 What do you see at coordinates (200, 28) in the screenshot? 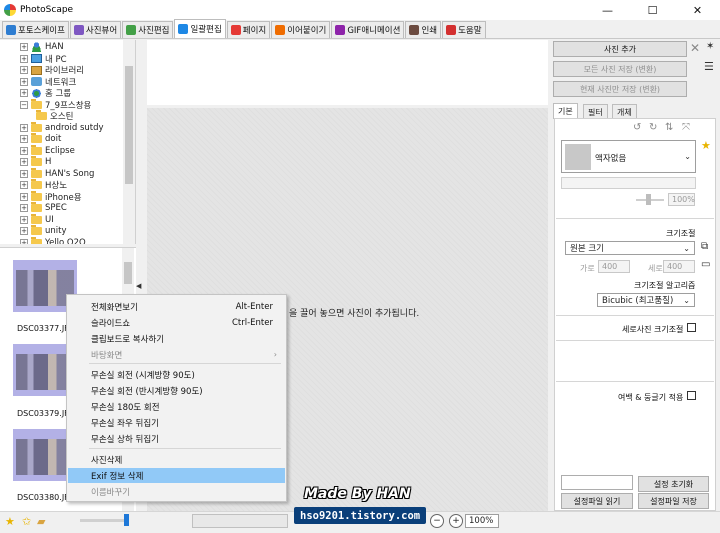
I see `tab-3: 일괄편집` at bounding box center [200, 28].